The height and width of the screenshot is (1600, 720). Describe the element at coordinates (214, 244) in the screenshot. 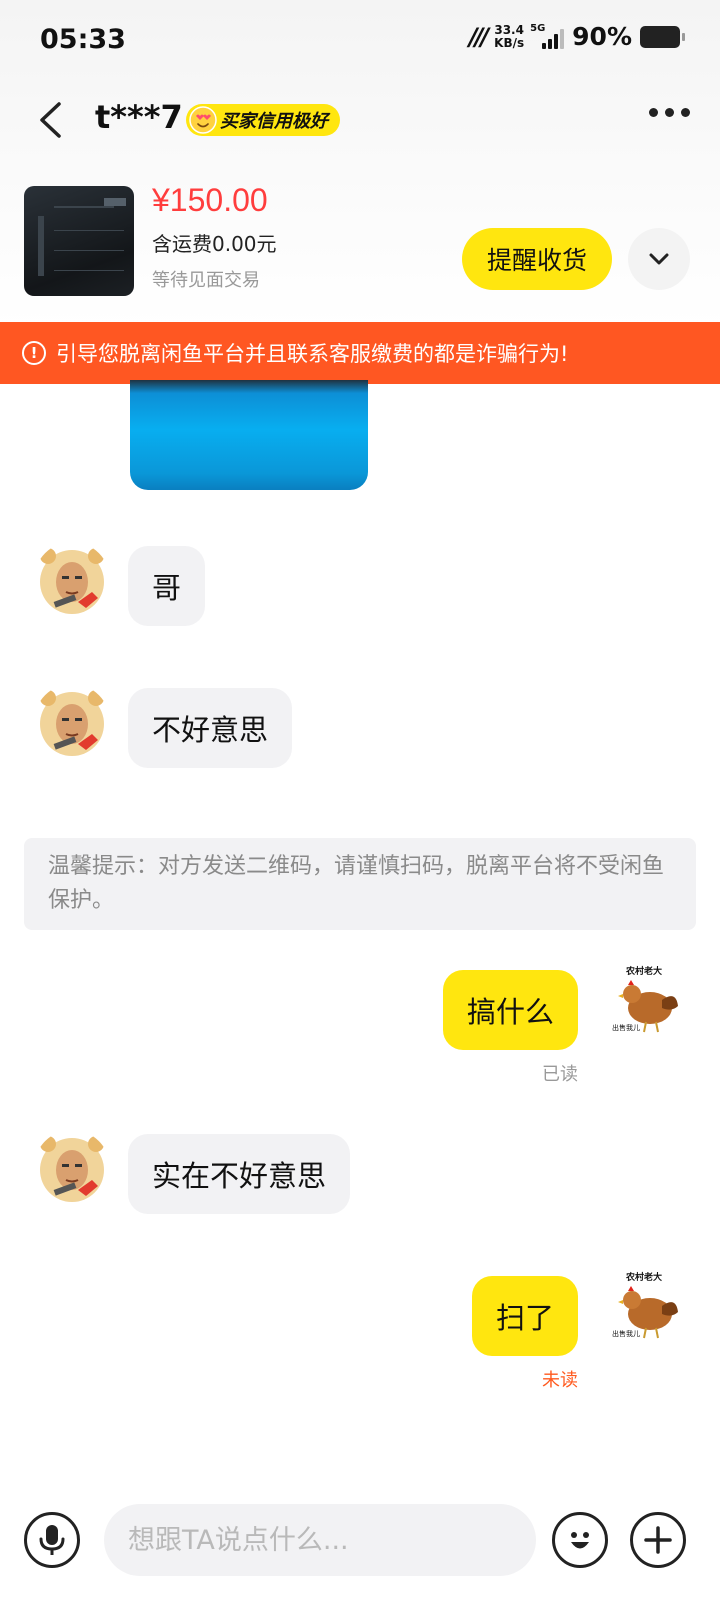

I see `shipping-fee: 含运费0.00元` at that location.